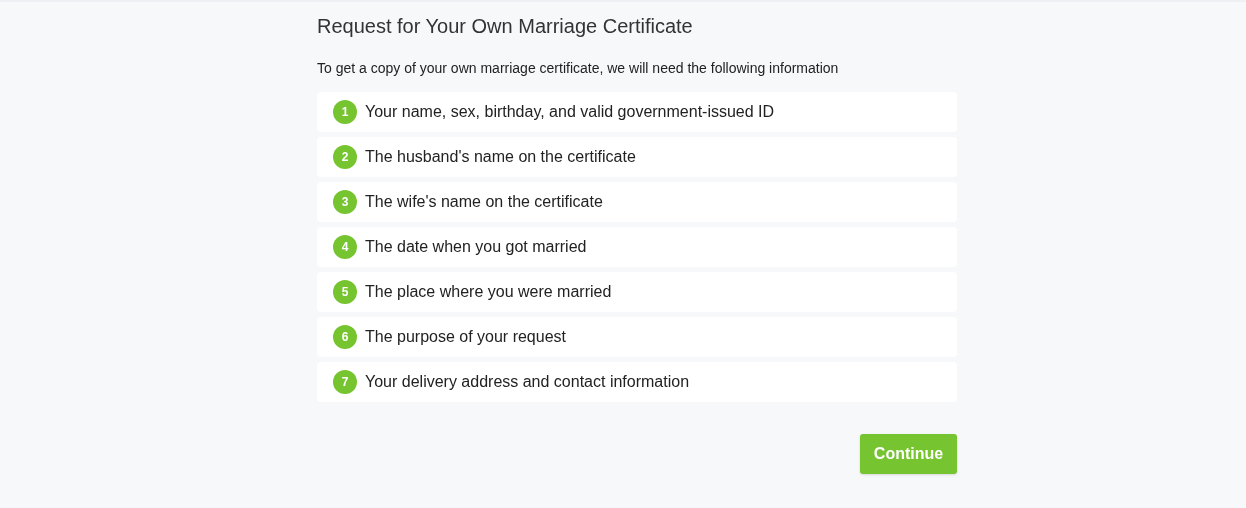 The height and width of the screenshot is (508, 1246). I want to click on step-number-badge: 3, so click(345, 202).